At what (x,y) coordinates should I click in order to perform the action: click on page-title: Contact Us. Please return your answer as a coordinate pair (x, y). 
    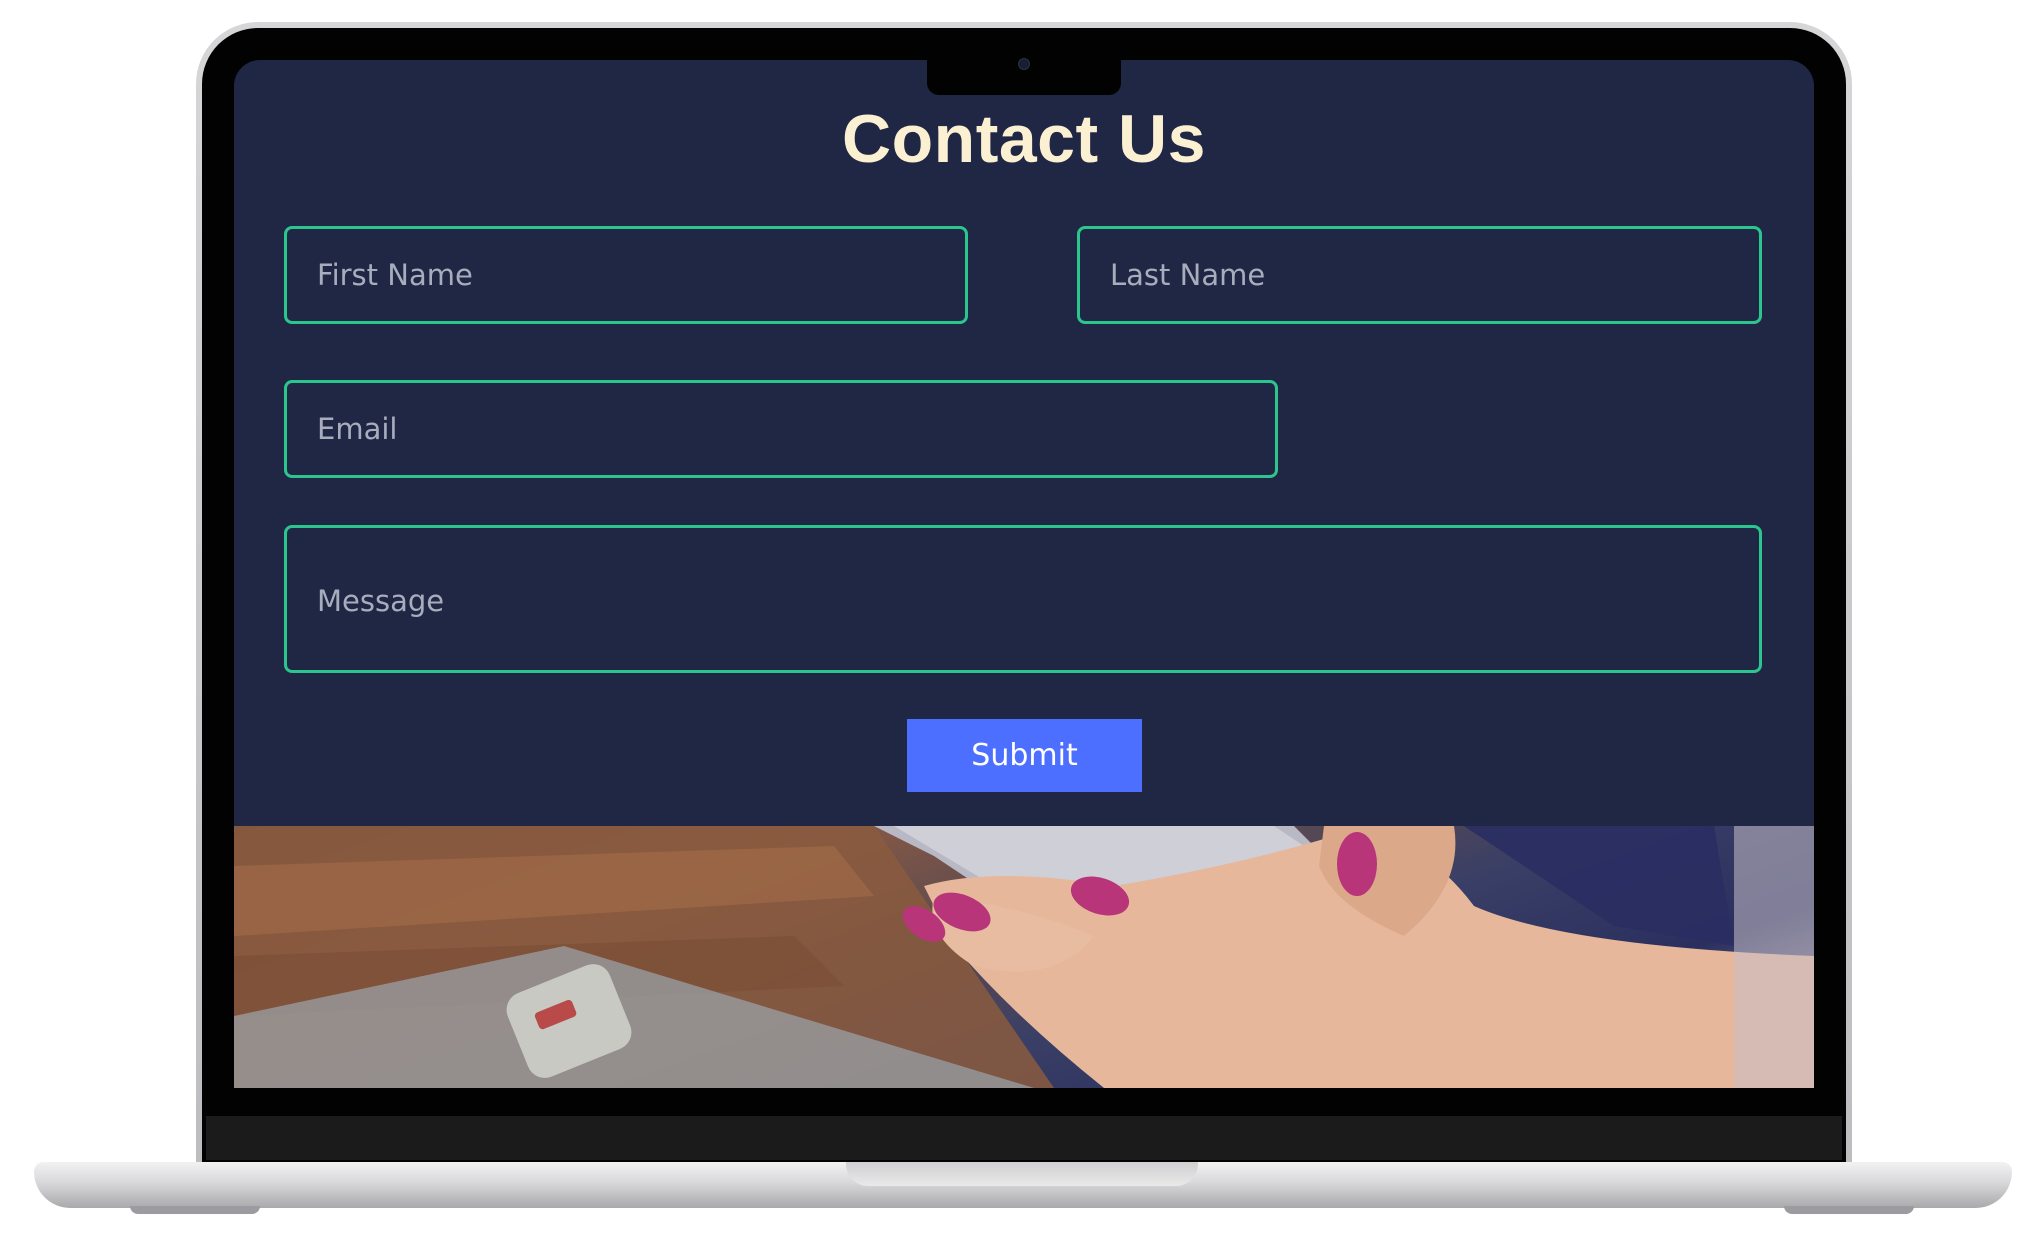
    Looking at the image, I should click on (1024, 139).